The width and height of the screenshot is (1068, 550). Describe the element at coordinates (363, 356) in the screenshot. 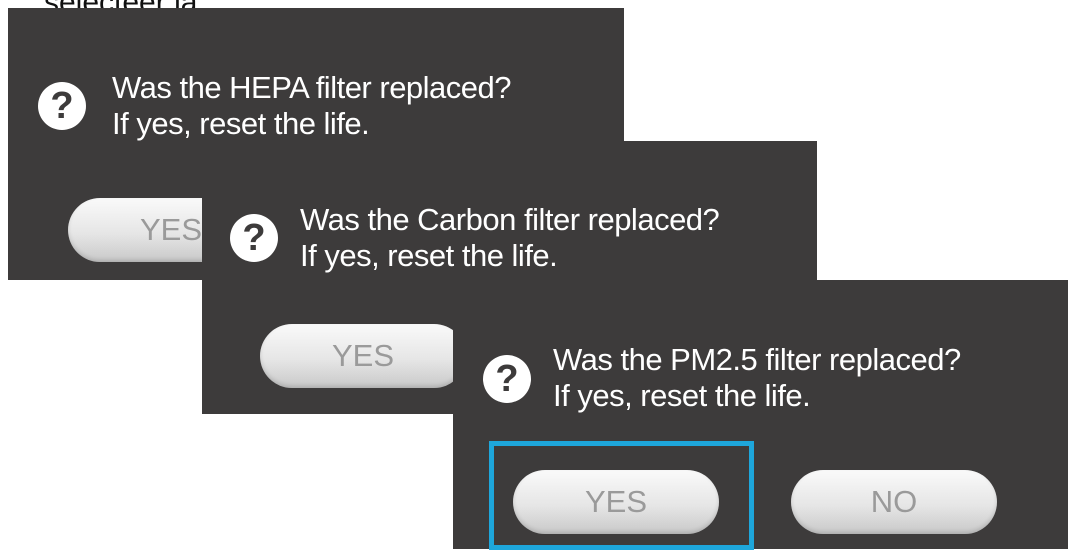

I see `yes-button: YES` at that location.